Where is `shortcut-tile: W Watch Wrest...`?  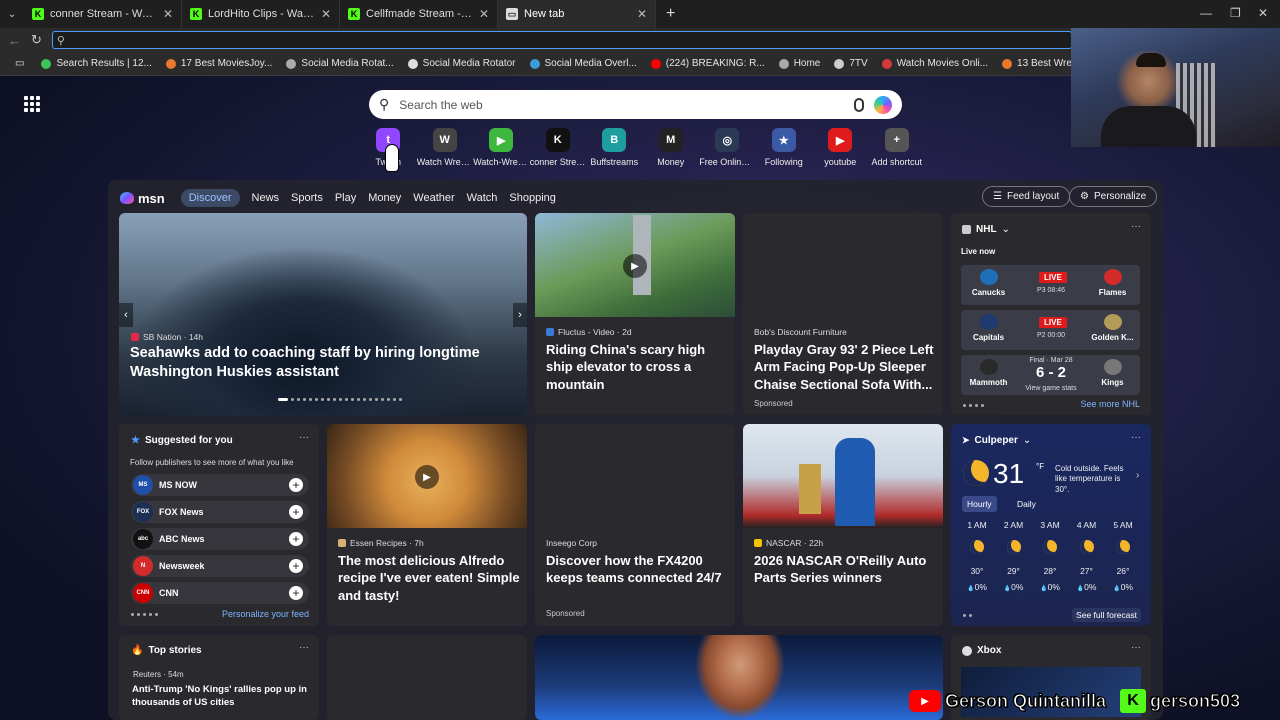 shortcut-tile: W Watch Wrest... is located at coordinates (445, 147).